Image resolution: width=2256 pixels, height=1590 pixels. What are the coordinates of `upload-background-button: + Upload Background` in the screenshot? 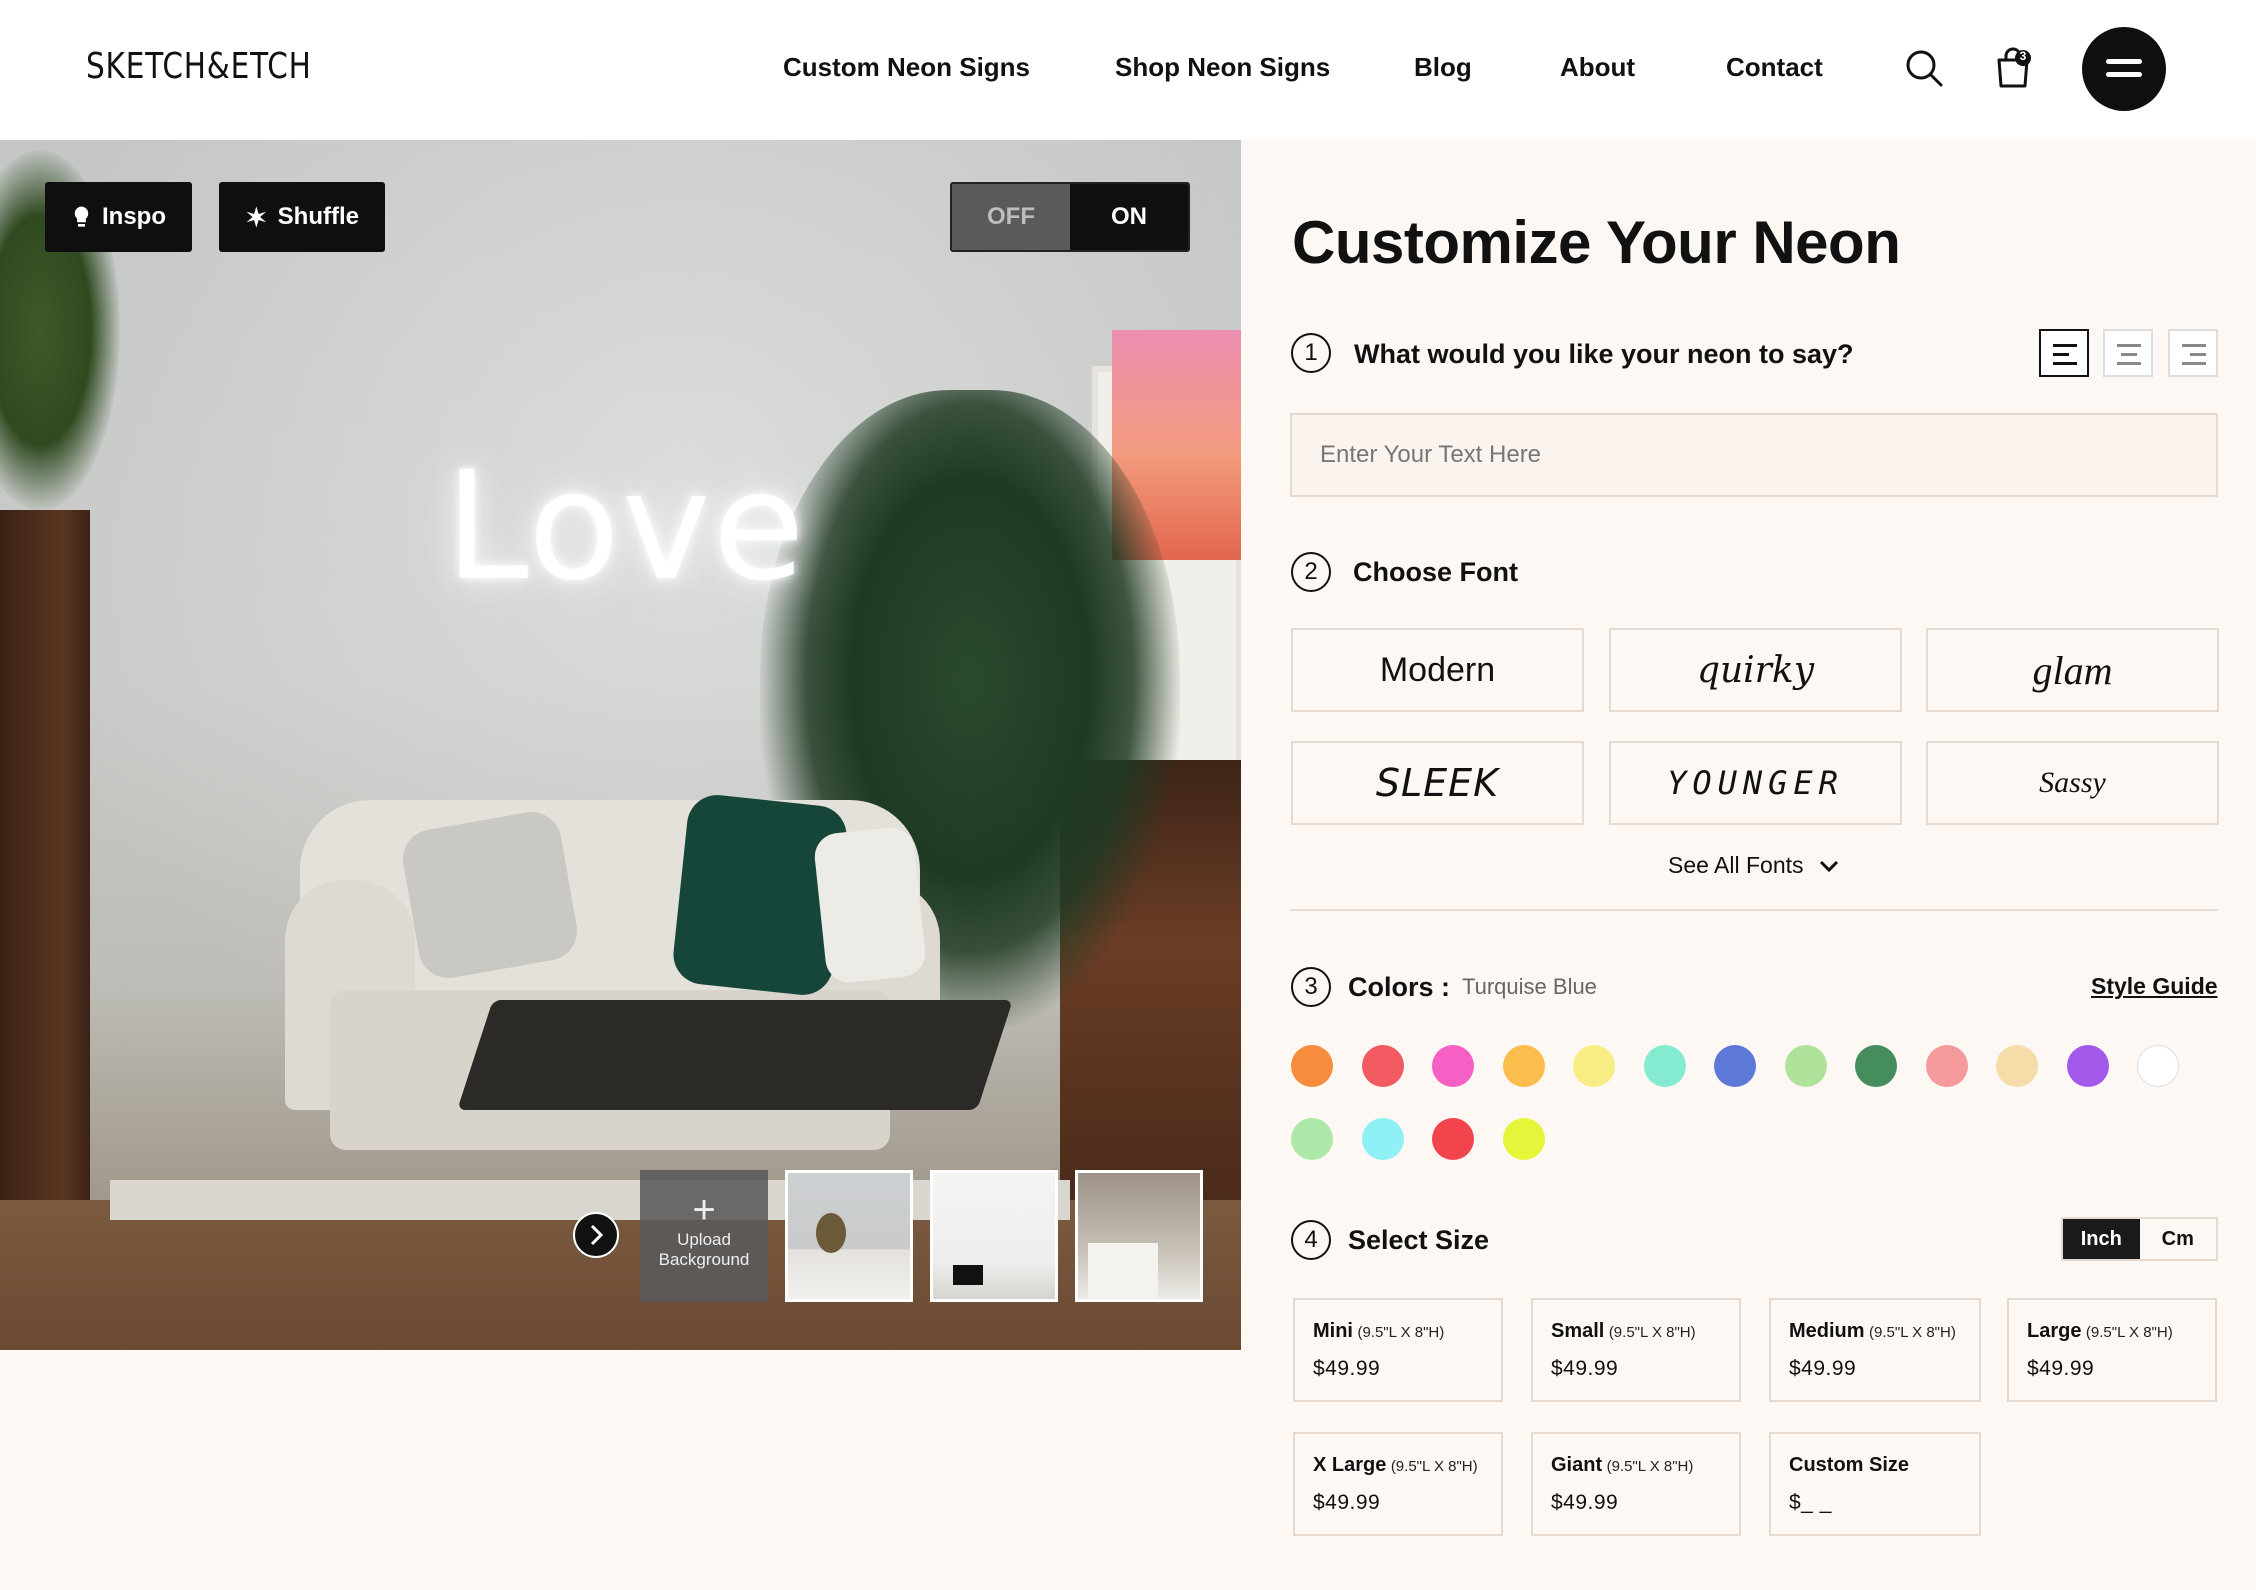 It's located at (704, 1236).